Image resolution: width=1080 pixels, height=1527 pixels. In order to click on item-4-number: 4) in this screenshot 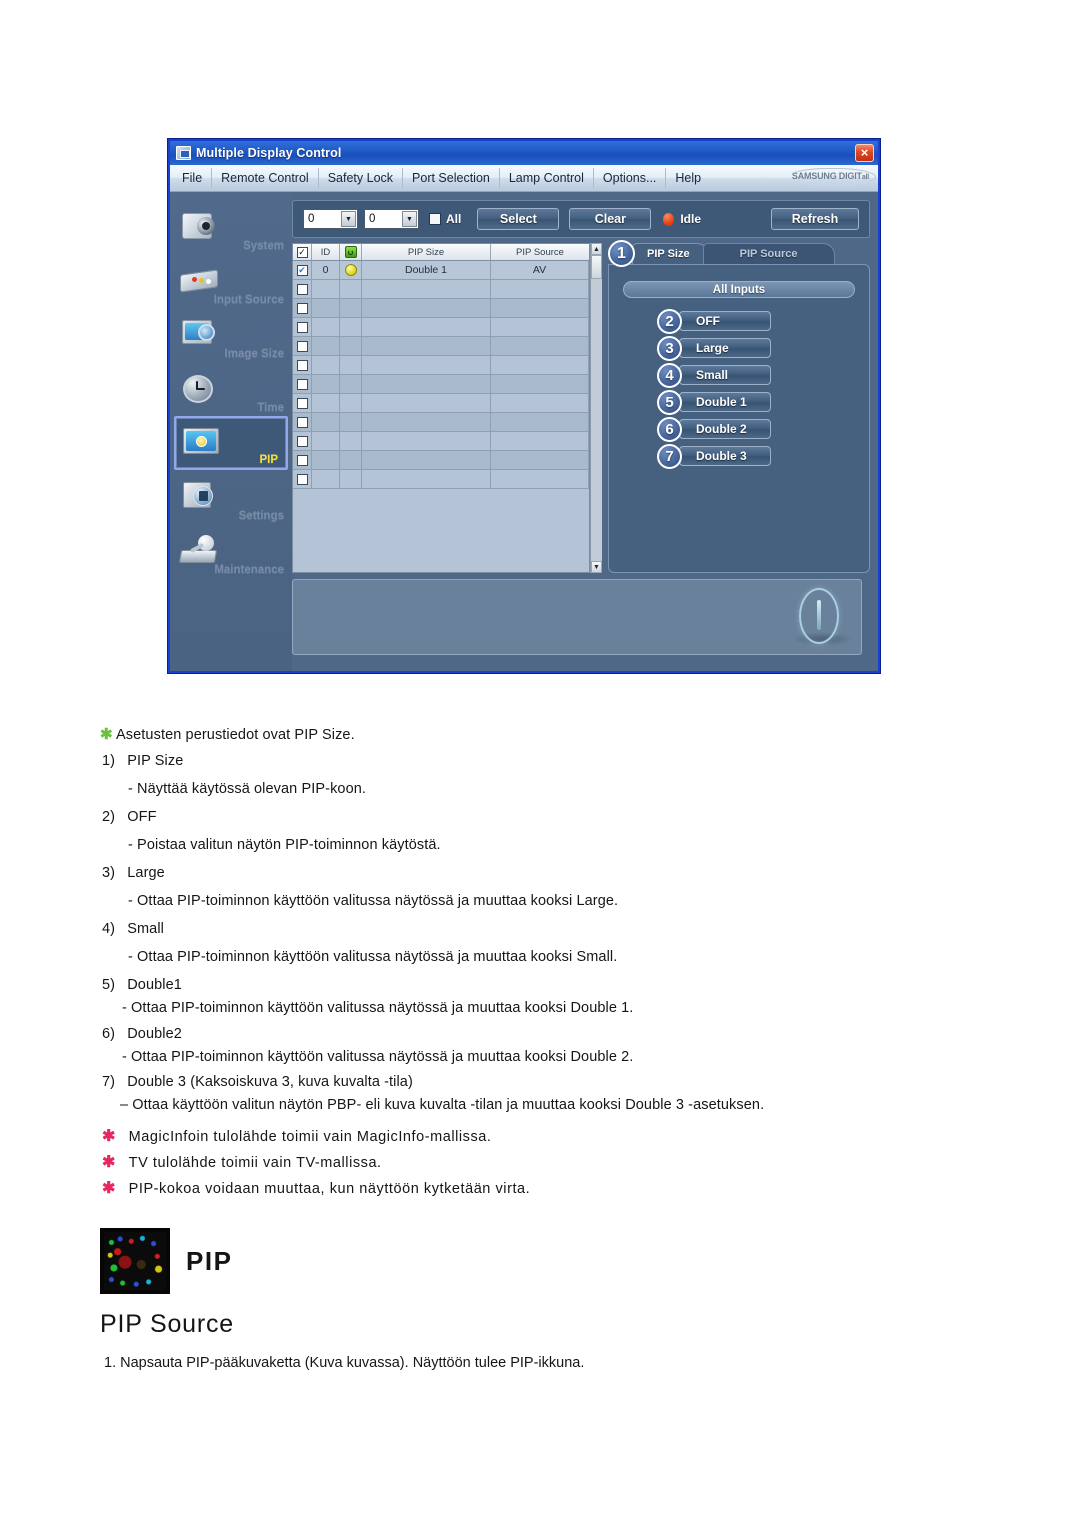, I will do `click(109, 929)`.